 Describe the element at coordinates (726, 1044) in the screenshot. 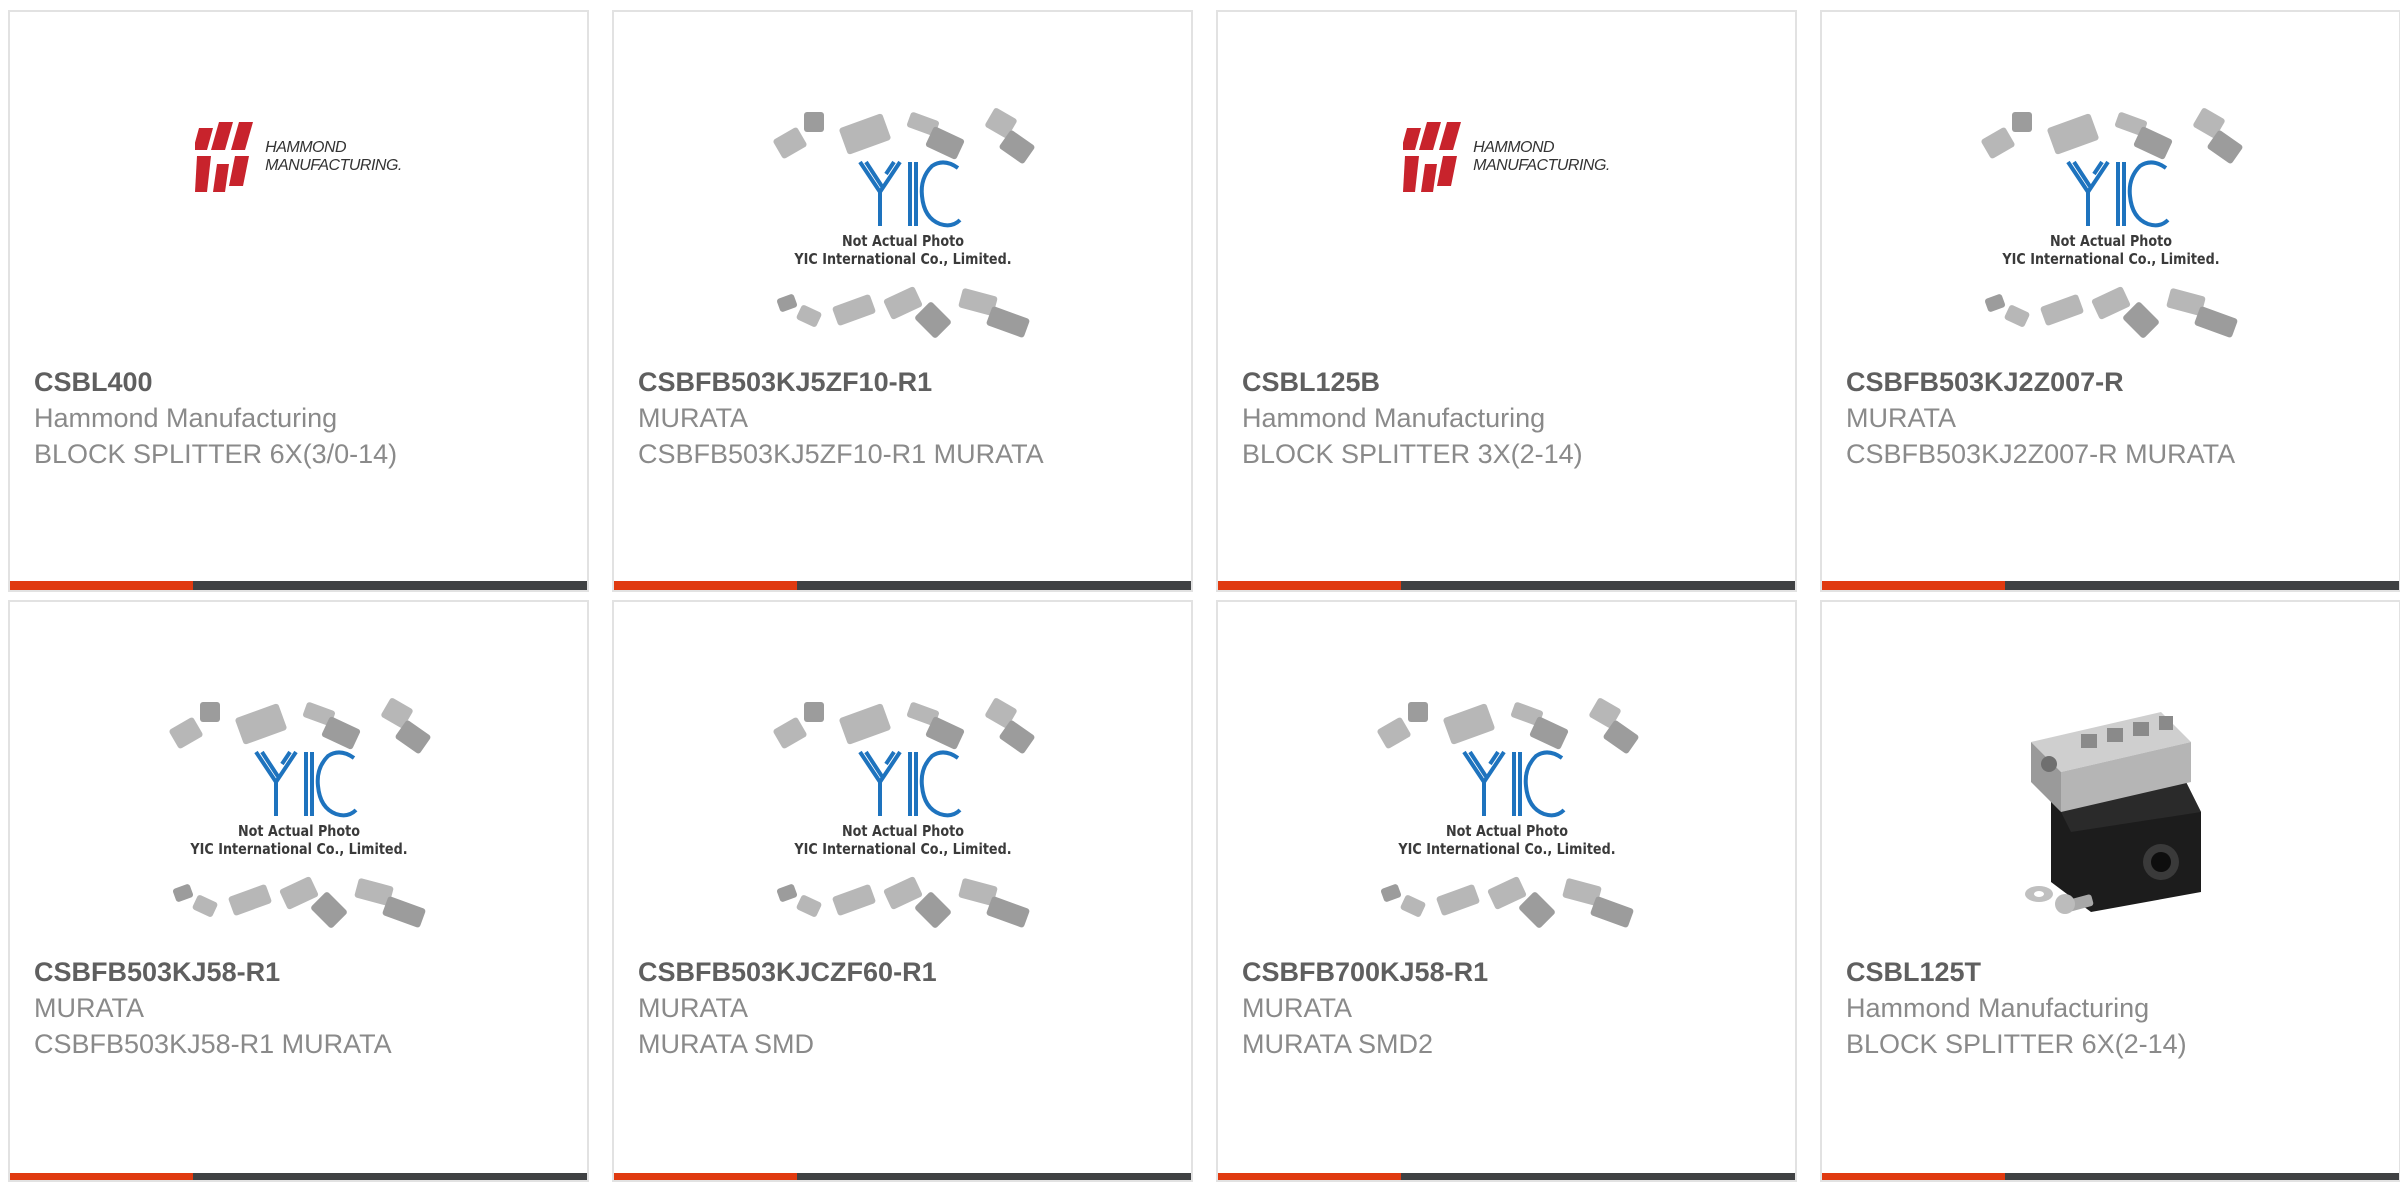

I see `description: MURATA SMD` at that location.